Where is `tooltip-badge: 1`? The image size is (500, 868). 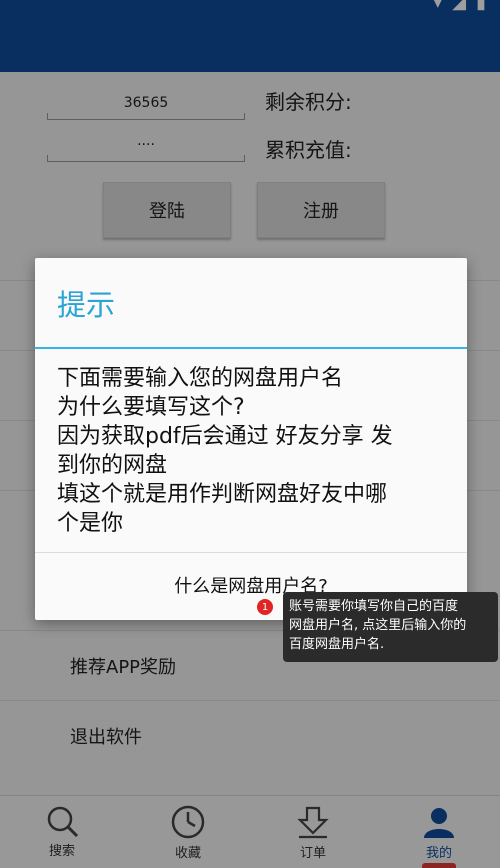 tooltip-badge: 1 is located at coordinates (265, 607).